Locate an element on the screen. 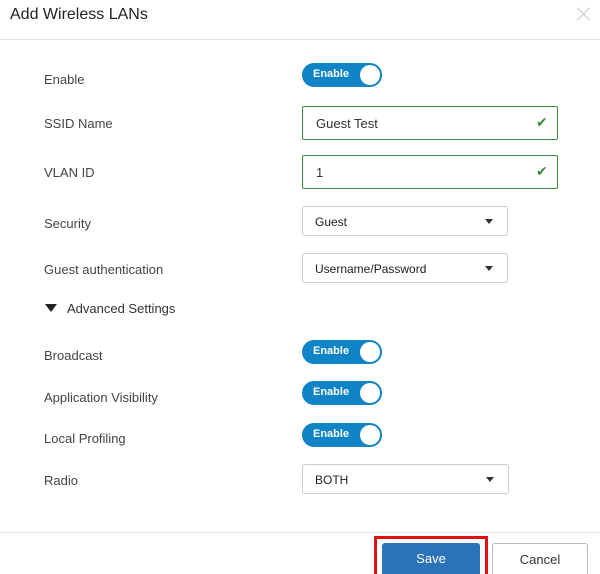 This screenshot has width=600, height=574. local-profiling-toggle: Enable is located at coordinates (342, 435).